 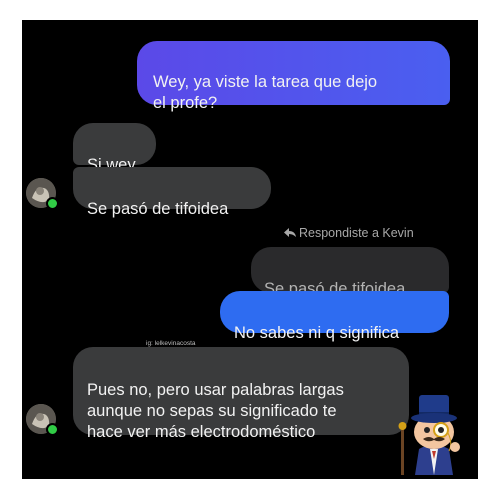 I want to click on sent-message-text: No sabes ni q significa, so click(x=317, y=333).